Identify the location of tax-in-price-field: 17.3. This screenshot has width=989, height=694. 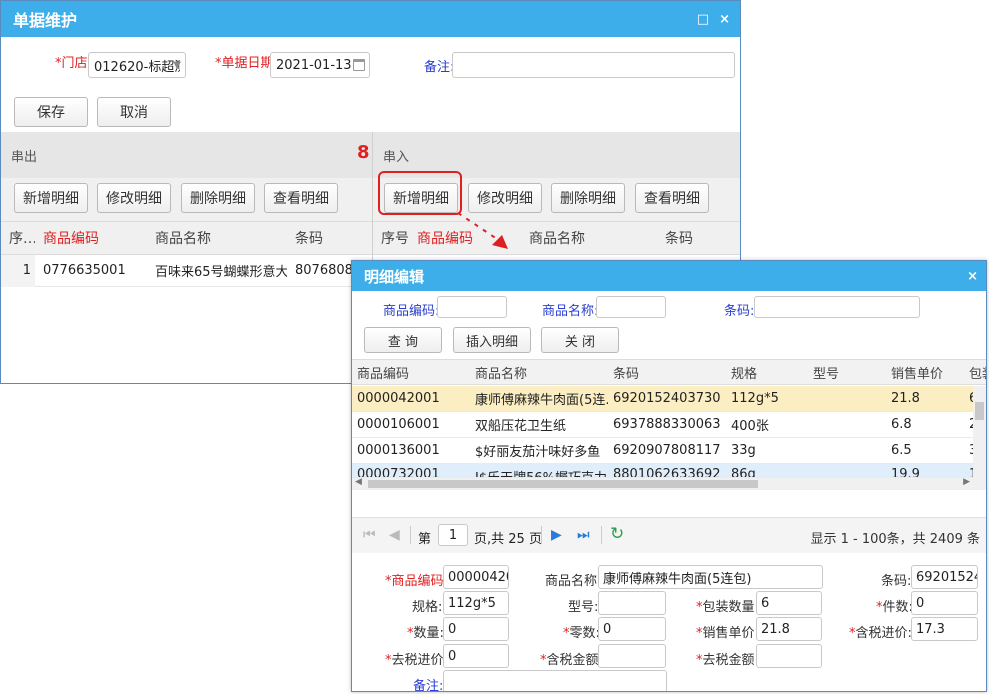
(944, 629).